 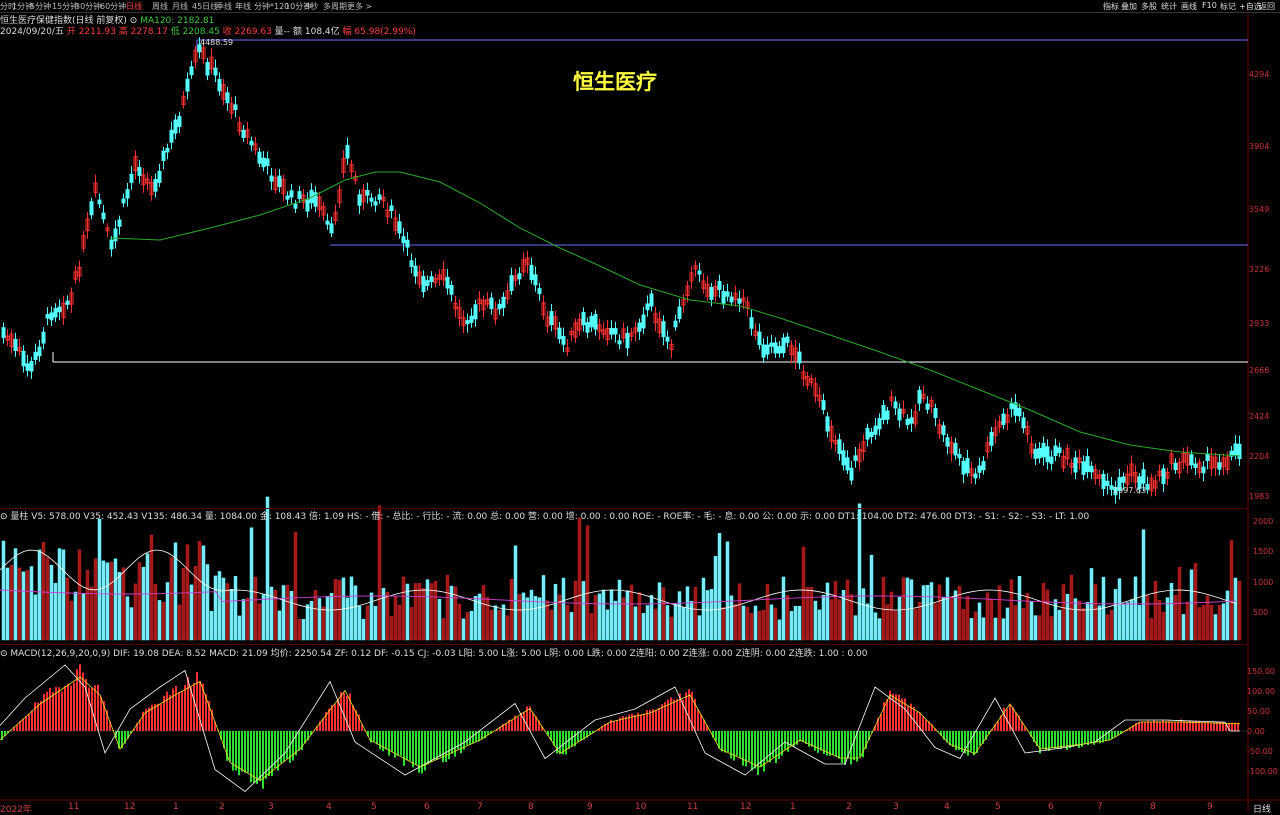 What do you see at coordinates (113, 6) in the screenshot?
I see `tab-5: 60分钟` at bounding box center [113, 6].